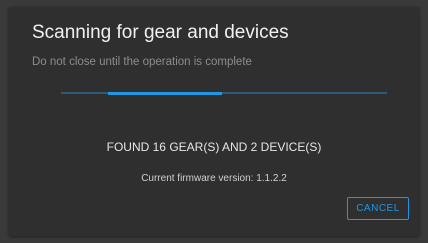 This screenshot has width=428, height=243. Describe the element at coordinates (160, 32) in the screenshot. I see `dialog-title: Scanning for gear and devices` at that location.